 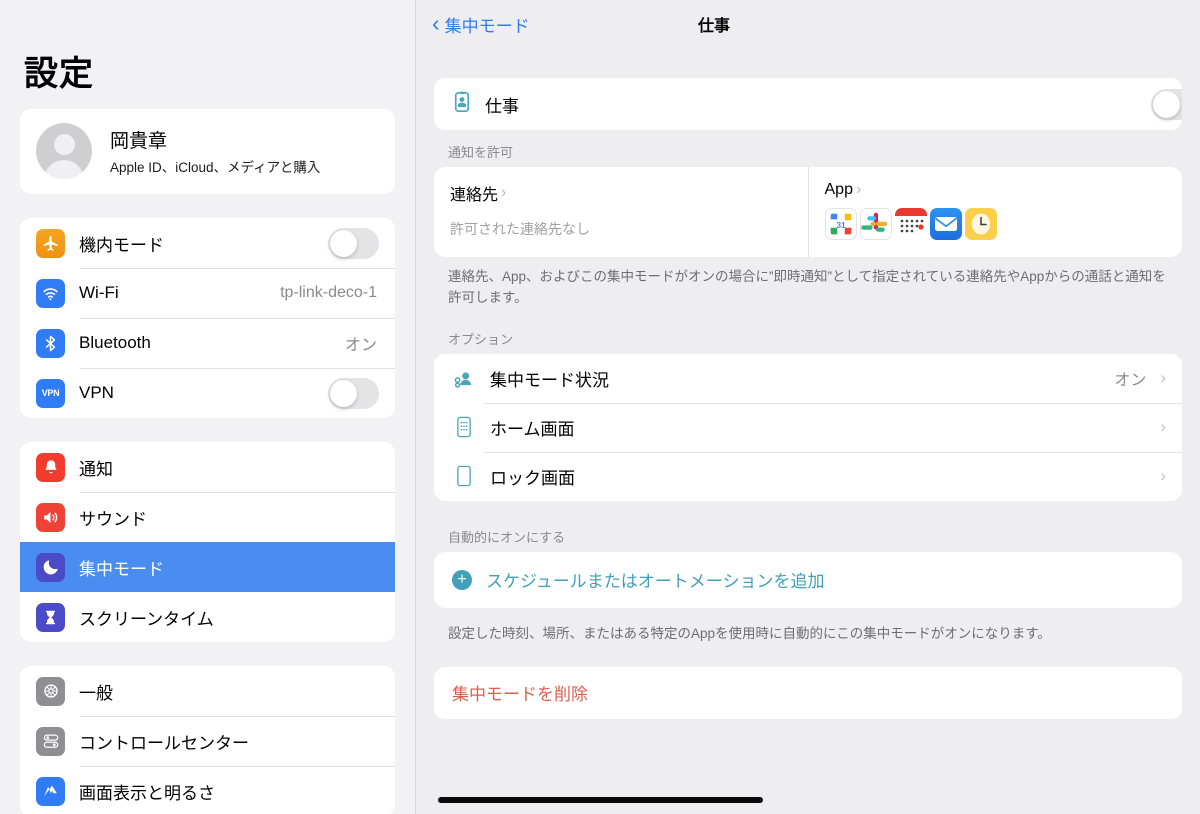 What do you see at coordinates (96, 469) in the screenshot?
I see `sidebar-item-label: 通知` at bounding box center [96, 469].